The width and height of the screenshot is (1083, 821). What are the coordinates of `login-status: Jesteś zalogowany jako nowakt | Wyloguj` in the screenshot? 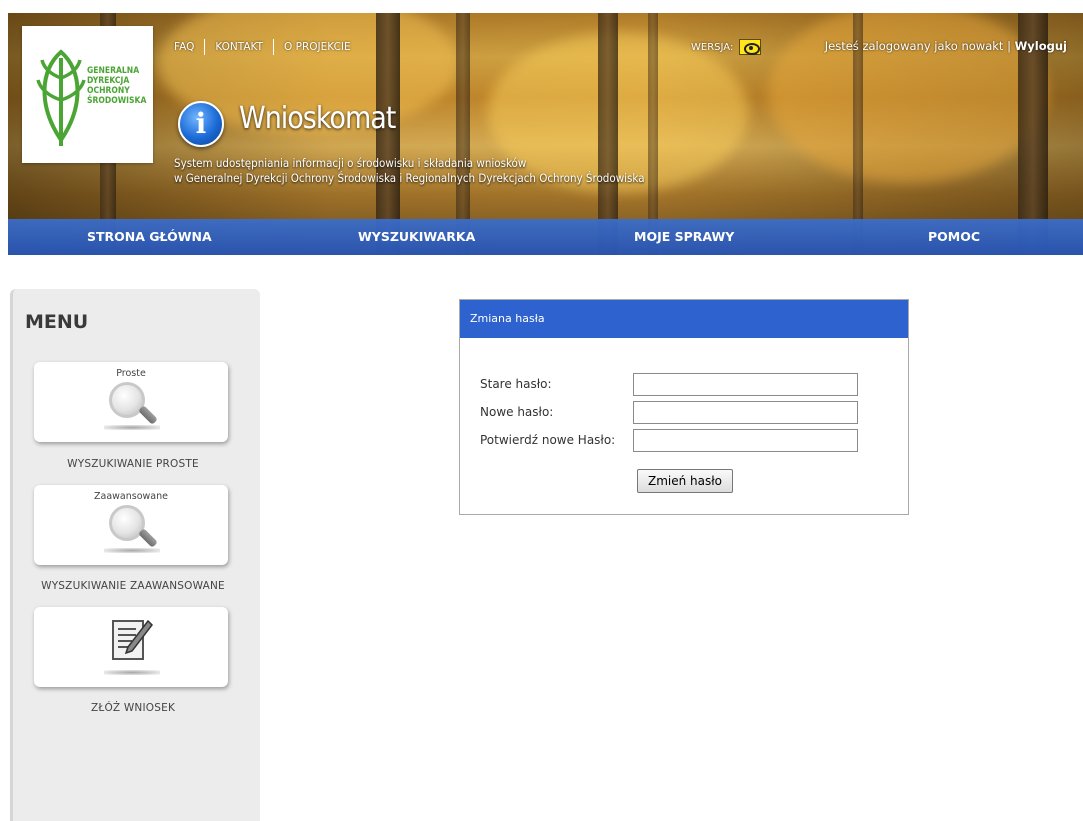 It's located at (946, 46).